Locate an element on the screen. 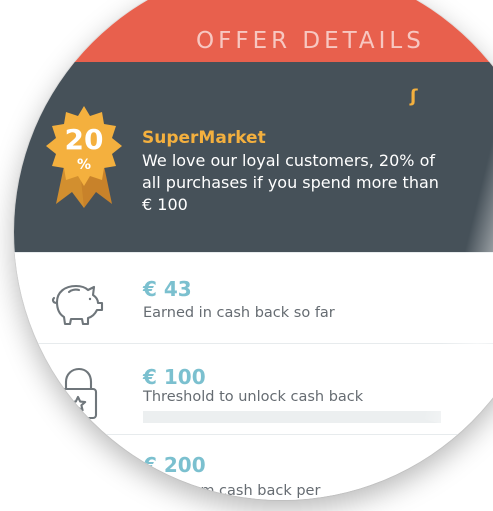 The height and width of the screenshot is (511, 493). store-name: SuperMarket is located at coordinates (204, 138).